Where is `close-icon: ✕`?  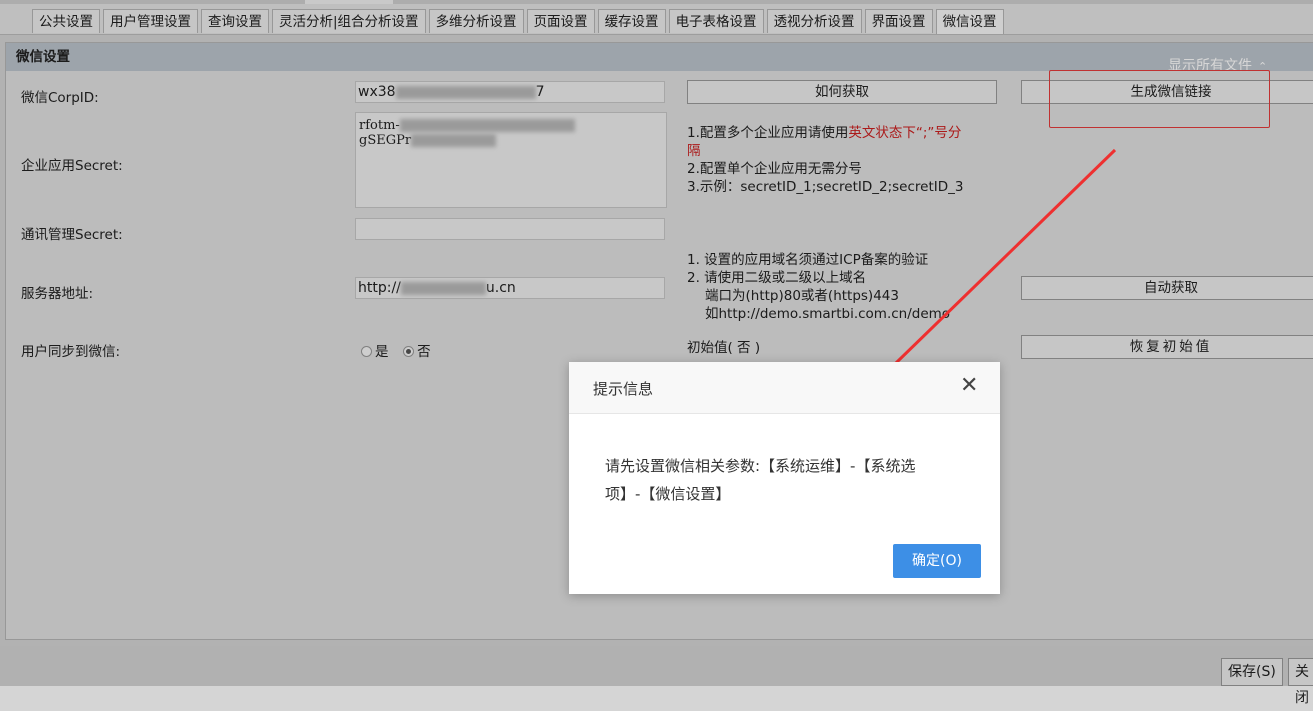 close-icon: ✕ is located at coordinates (969, 386).